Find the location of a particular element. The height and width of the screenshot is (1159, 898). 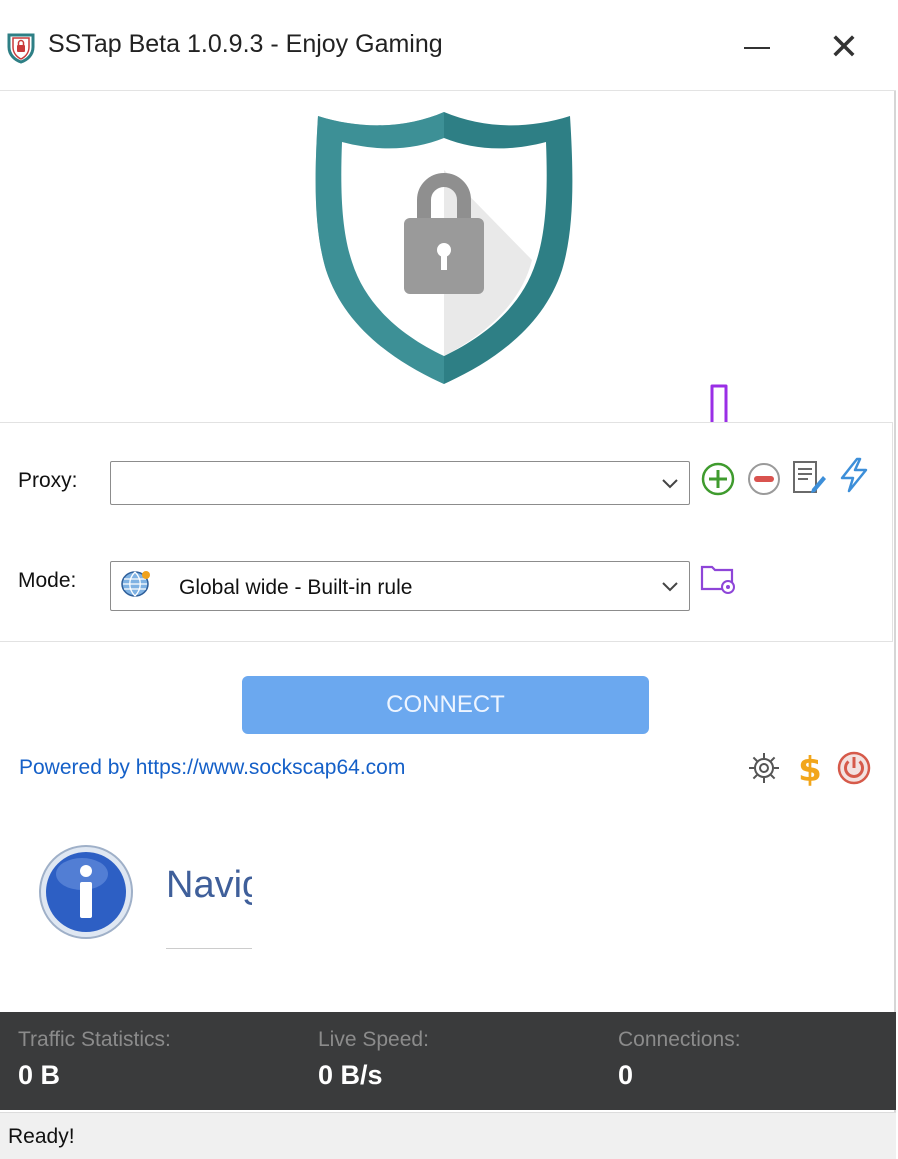

proxy-select is located at coordinates (400, 483).